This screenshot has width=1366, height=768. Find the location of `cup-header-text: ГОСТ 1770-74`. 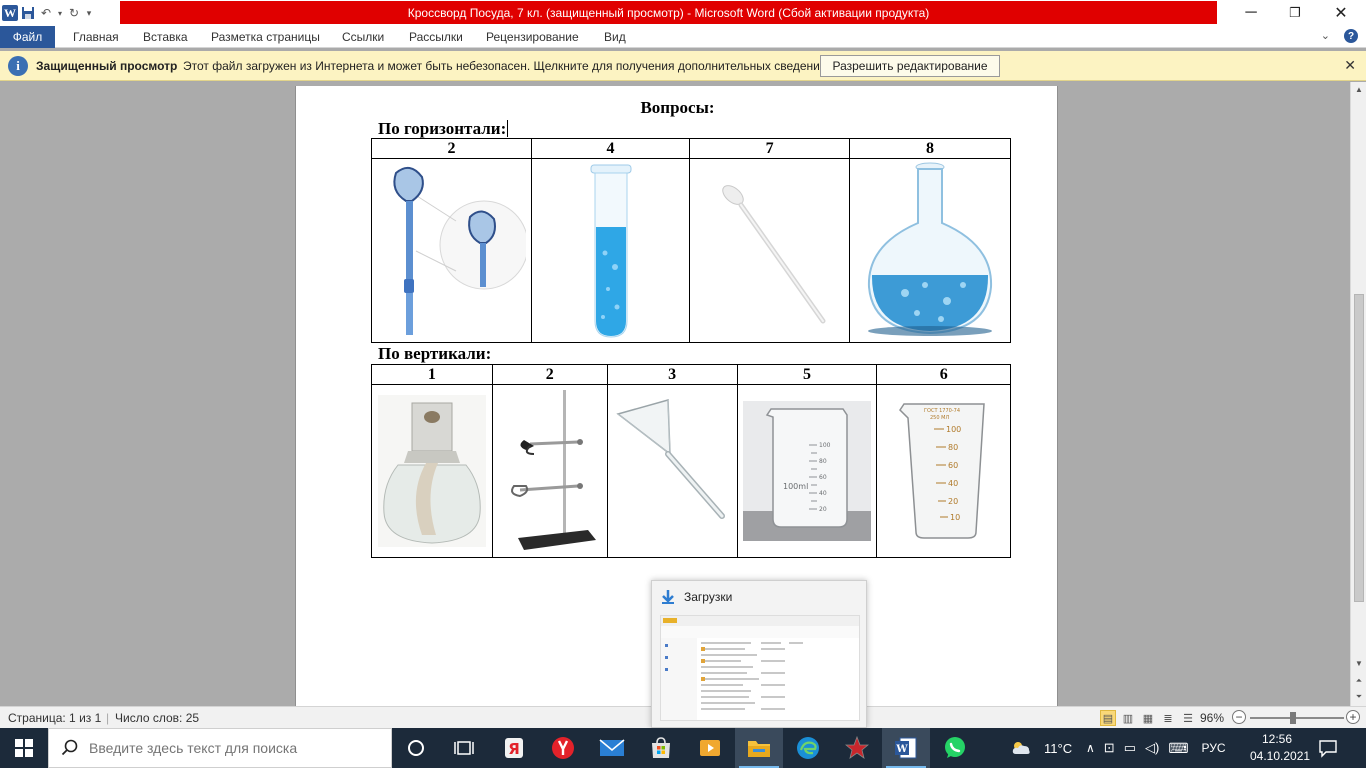

cup-header-text: ГОСТ 1770-74 is located at coordinates (942, 411).